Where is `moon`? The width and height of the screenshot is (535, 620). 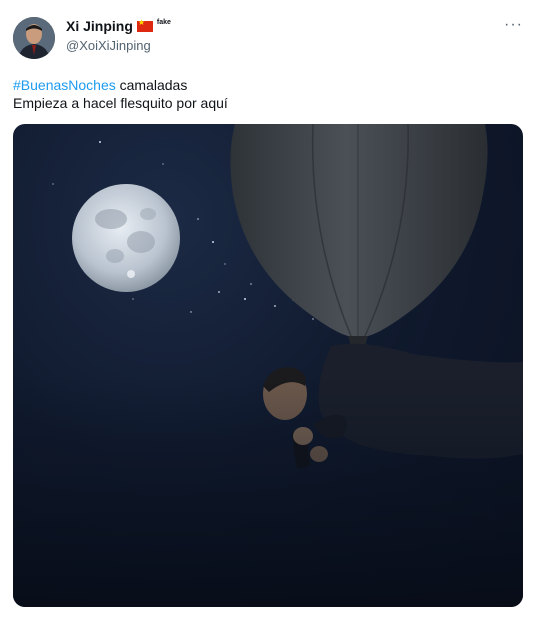
moon is located at coordinates (126, 238).